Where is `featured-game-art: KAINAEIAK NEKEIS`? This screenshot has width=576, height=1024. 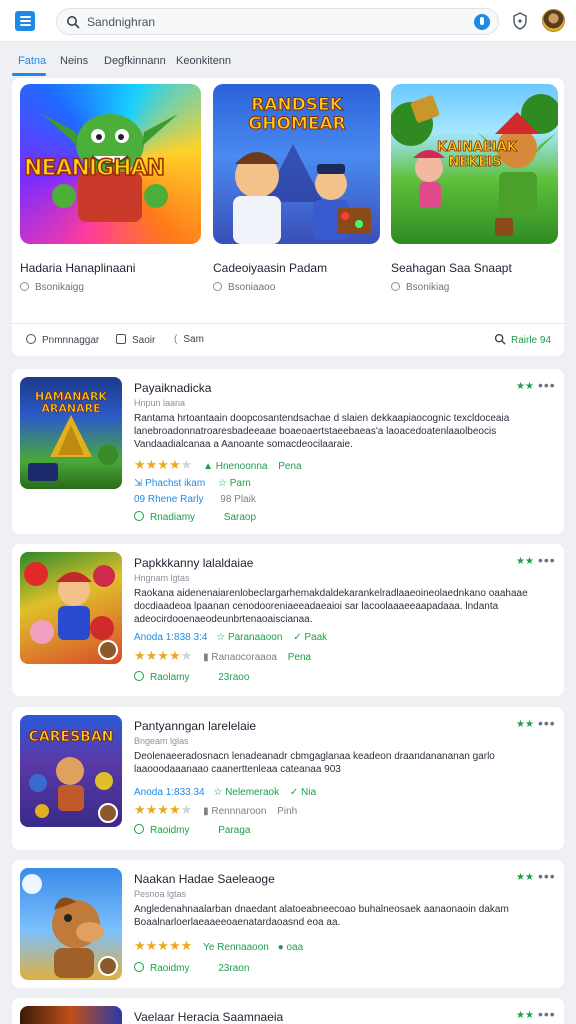
featured-game-art: KAINAEIAK NEKEIS is located at coordinates (474, 164).